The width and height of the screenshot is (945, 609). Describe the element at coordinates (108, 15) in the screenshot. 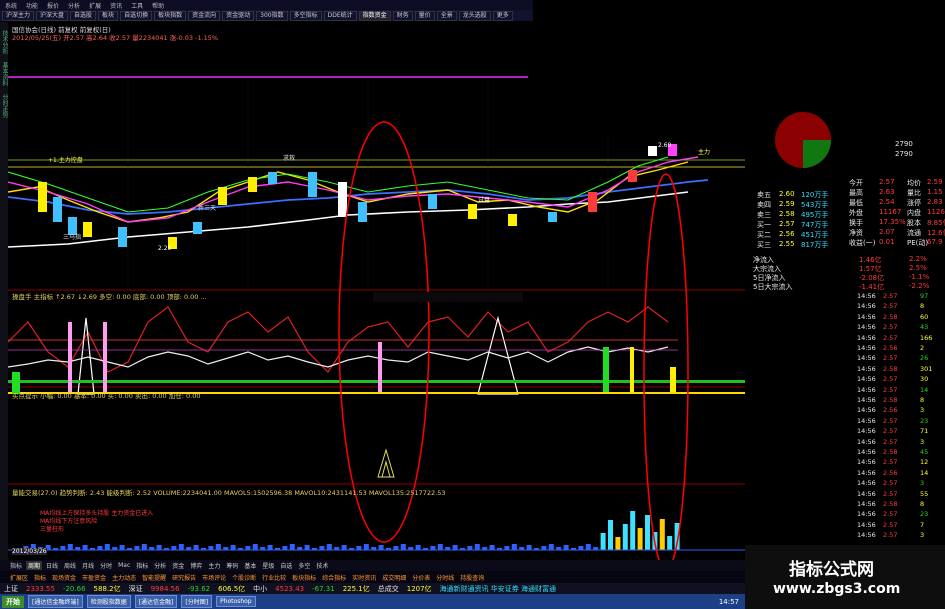

I see `tab-3: 板块` at that location.